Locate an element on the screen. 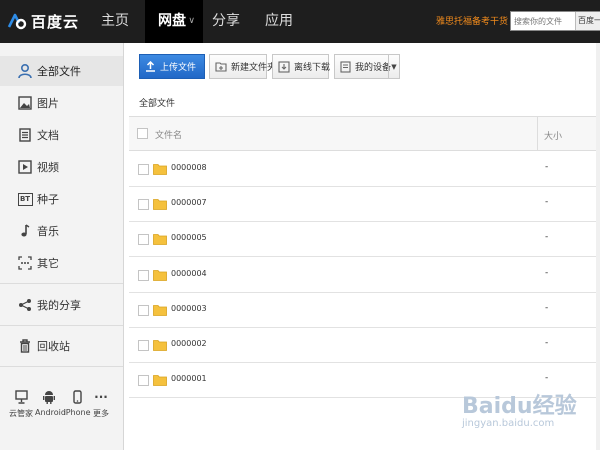 The height and width of the screenshot is (450, 600). bt-glyph: BT is located at coordinates (25, 199).